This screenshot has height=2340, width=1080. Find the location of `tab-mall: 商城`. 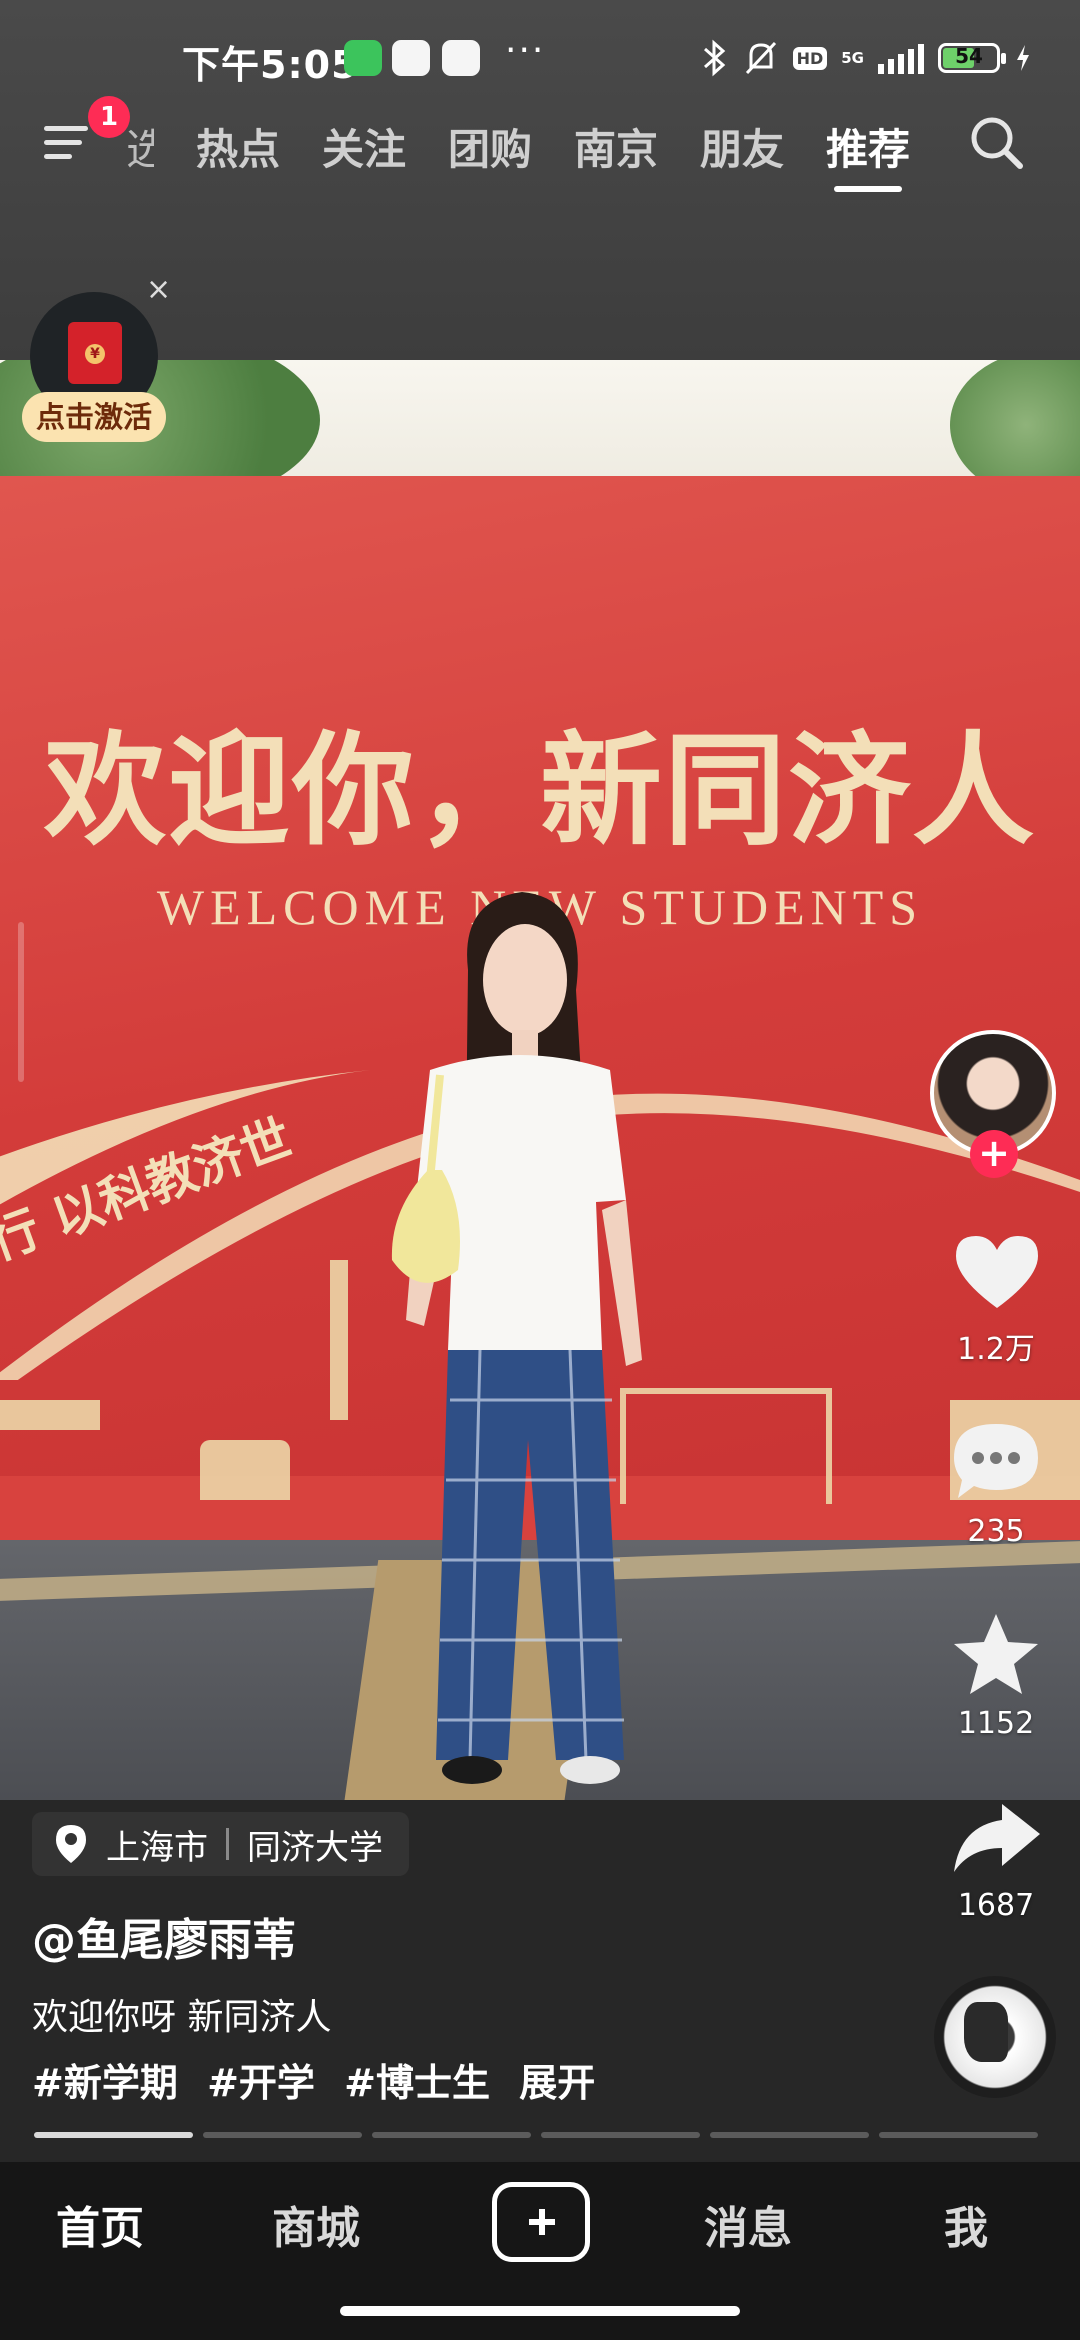

tab-mall: 商城 is located at coordinates (316, 2224).